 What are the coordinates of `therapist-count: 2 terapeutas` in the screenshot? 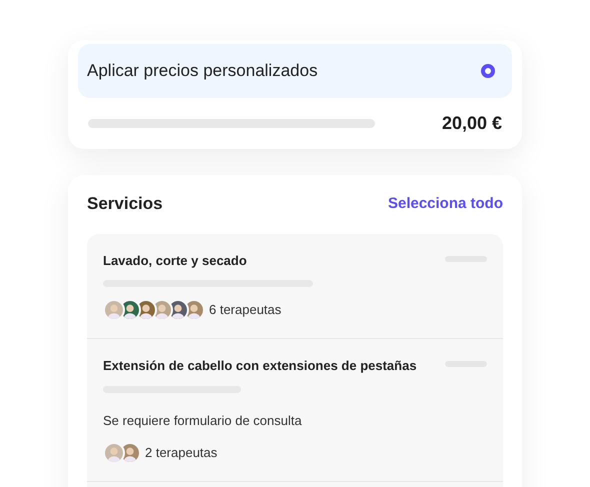 It's located at (181, 453).